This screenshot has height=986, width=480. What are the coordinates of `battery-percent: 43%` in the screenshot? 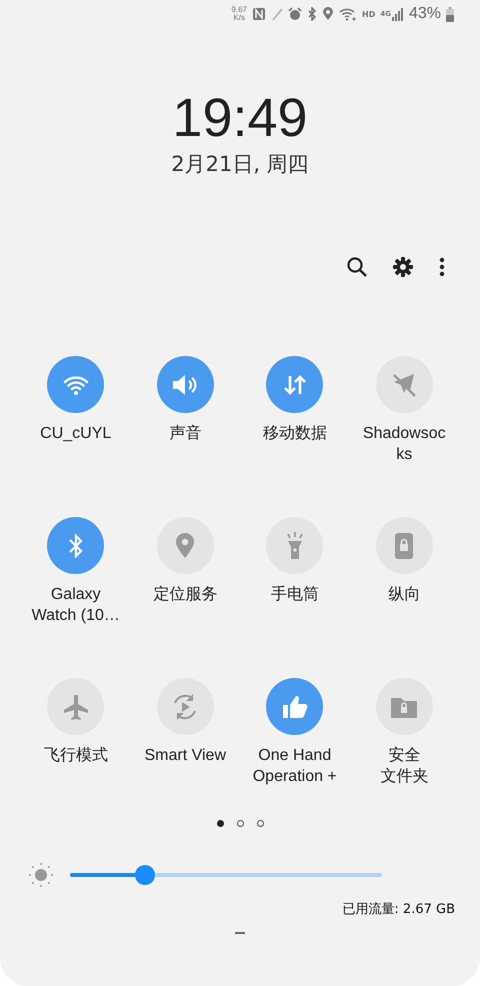 It's located at (424, 14).